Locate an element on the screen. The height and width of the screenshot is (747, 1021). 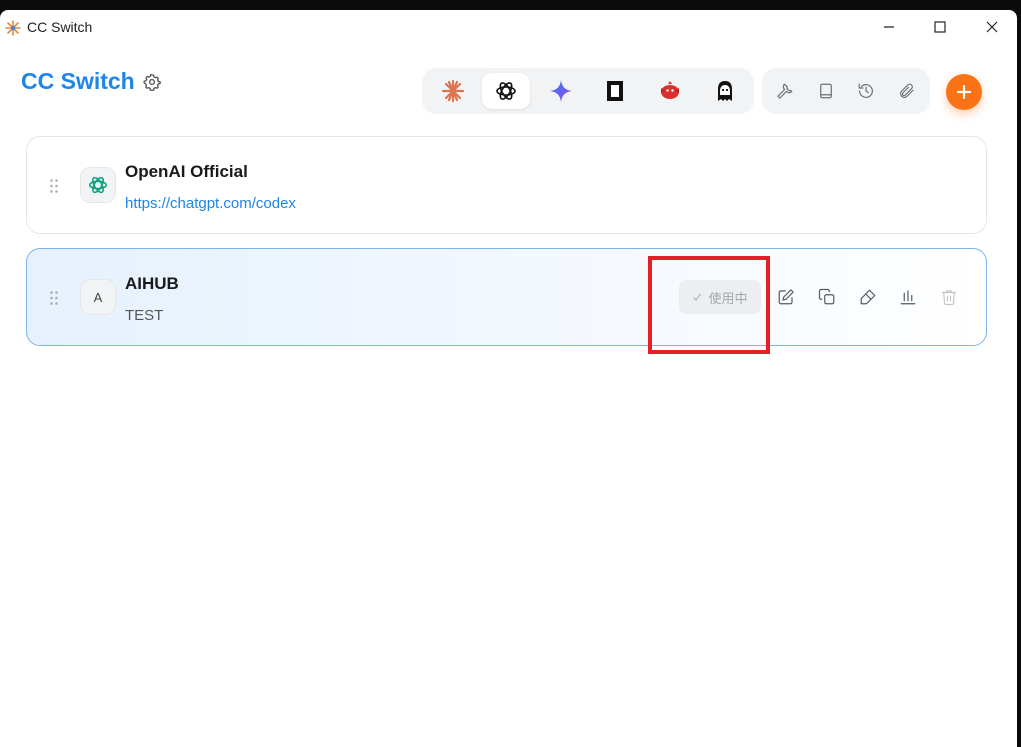
plus-icon is located at coordinates (964, 92).